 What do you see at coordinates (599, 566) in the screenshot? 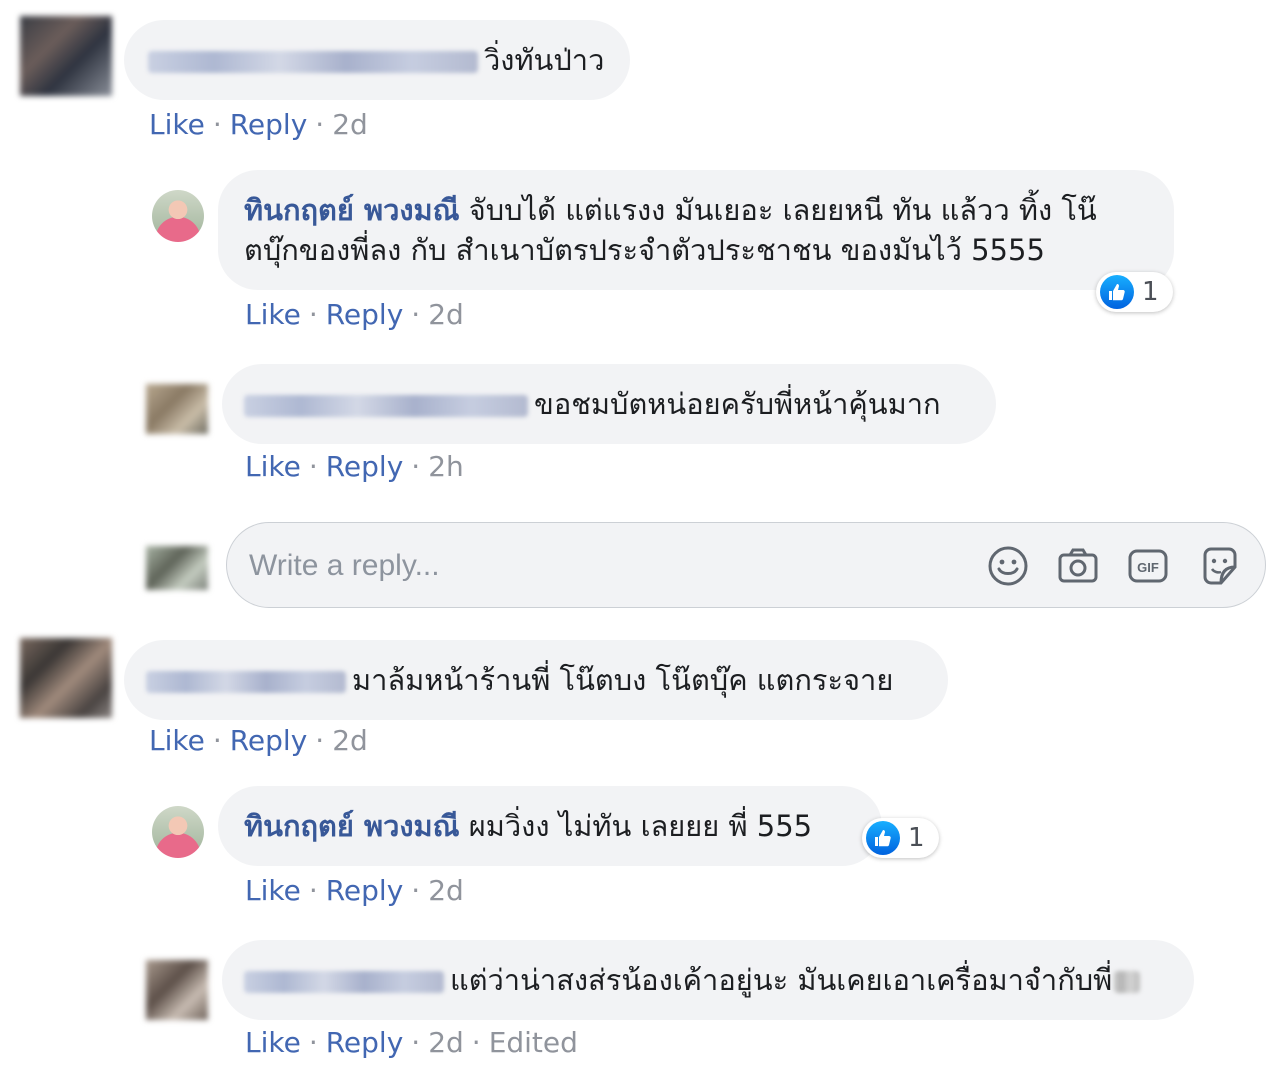
I see `reply-input` at bounding box center [599, 566].